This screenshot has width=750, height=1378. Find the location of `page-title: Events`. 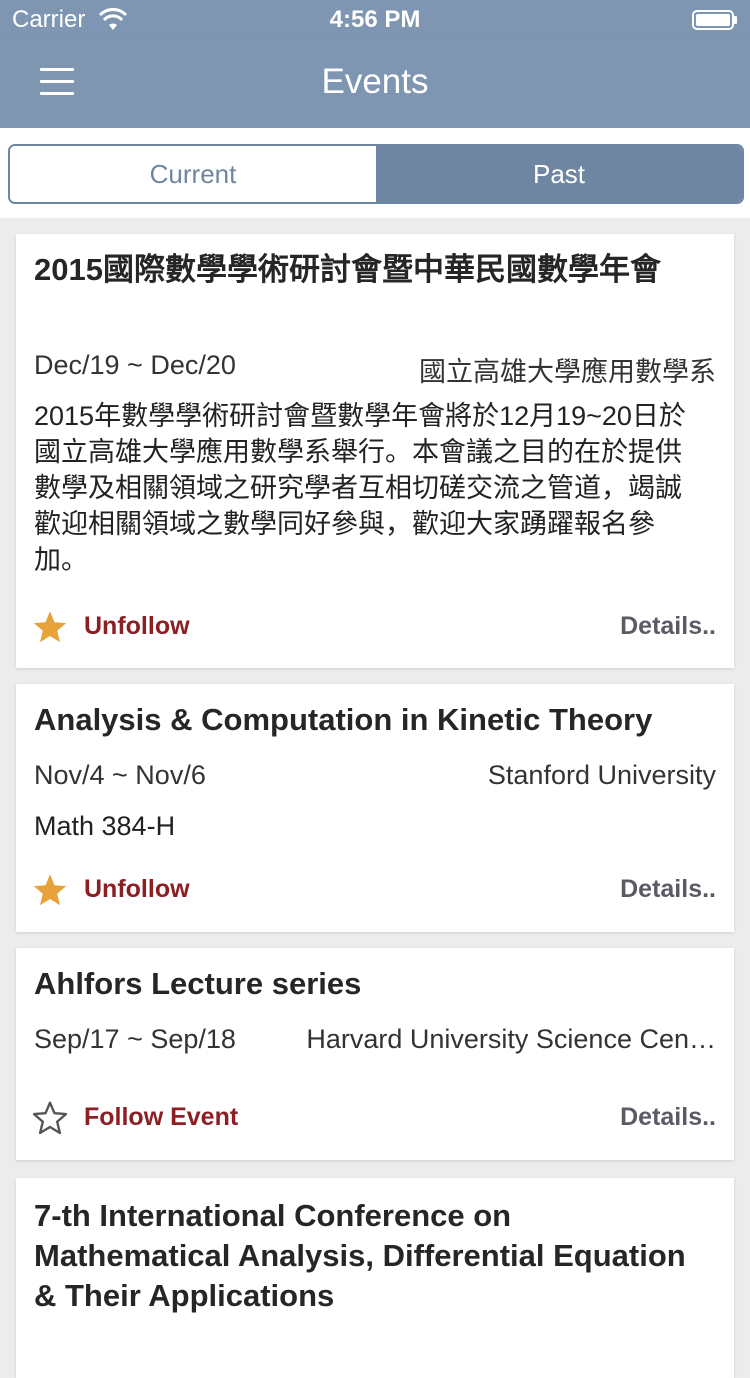

page-title: Events is located at coordinates (375, 81).